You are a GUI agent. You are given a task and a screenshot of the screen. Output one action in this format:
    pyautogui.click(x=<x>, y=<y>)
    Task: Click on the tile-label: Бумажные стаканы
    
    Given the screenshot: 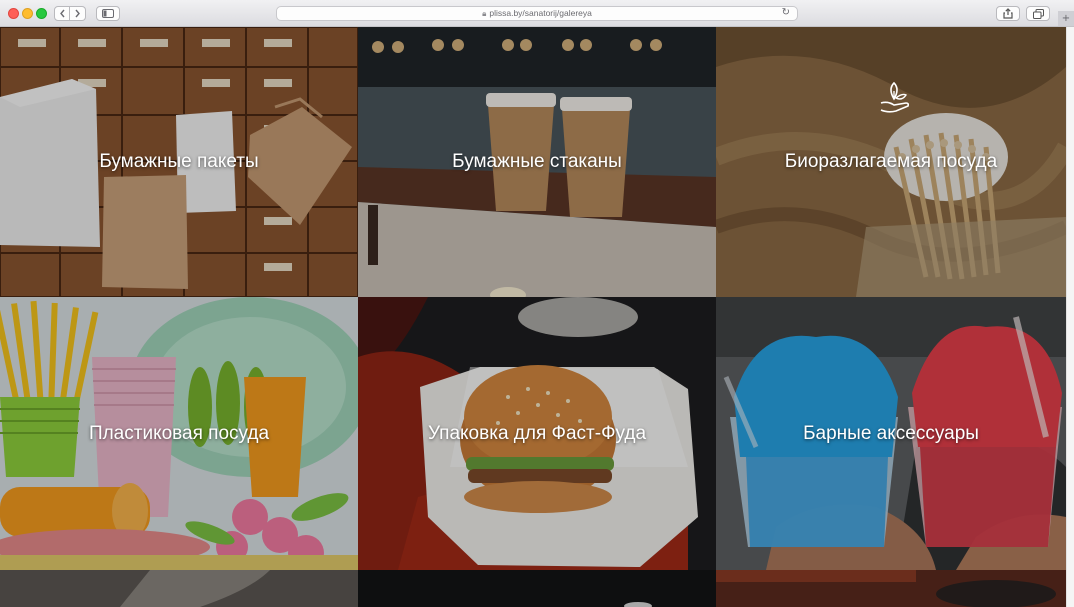 What is the action you would take?
    pyautogui.click(x=537, y=161)
    